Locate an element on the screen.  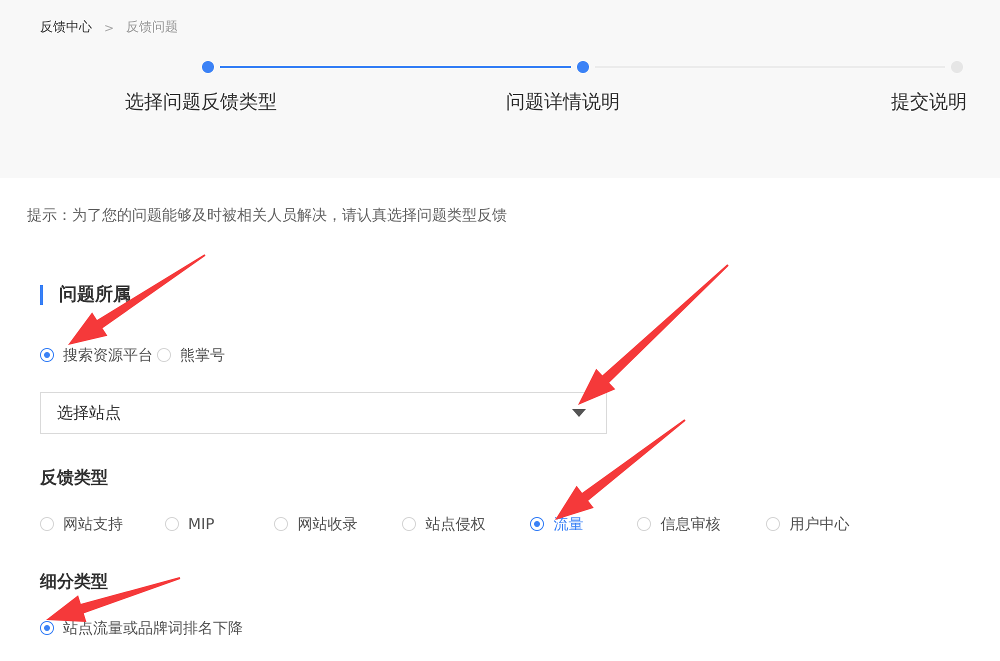
radio-option: 信息审核 is located at coordinates (678, 524).